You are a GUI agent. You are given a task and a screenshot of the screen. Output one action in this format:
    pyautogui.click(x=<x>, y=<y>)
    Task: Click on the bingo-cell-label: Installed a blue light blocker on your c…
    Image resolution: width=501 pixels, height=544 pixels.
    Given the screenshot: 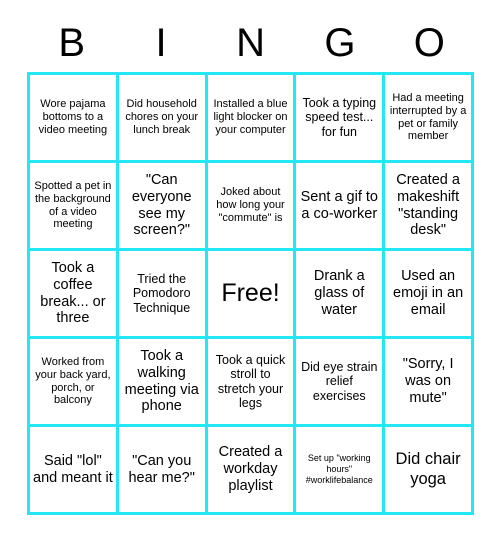 What is the action you would take?
    pyautogui.click(x=250, y=117)
    